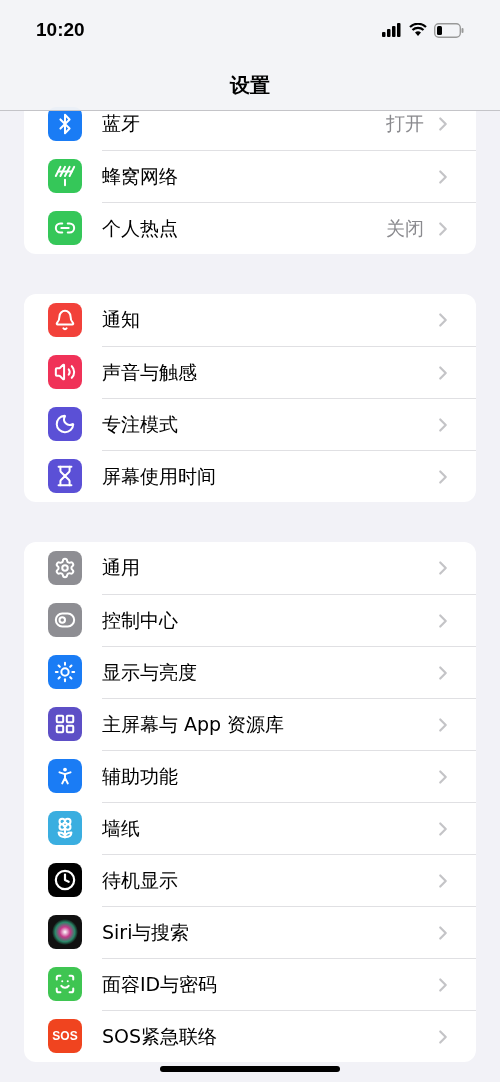 The image size is (500, 1082). What do you see at coordinates (267, 724) in the screenshot?
I see `setting-label: 主屏幕与 App 资源库` at bounding box center [267, 724].